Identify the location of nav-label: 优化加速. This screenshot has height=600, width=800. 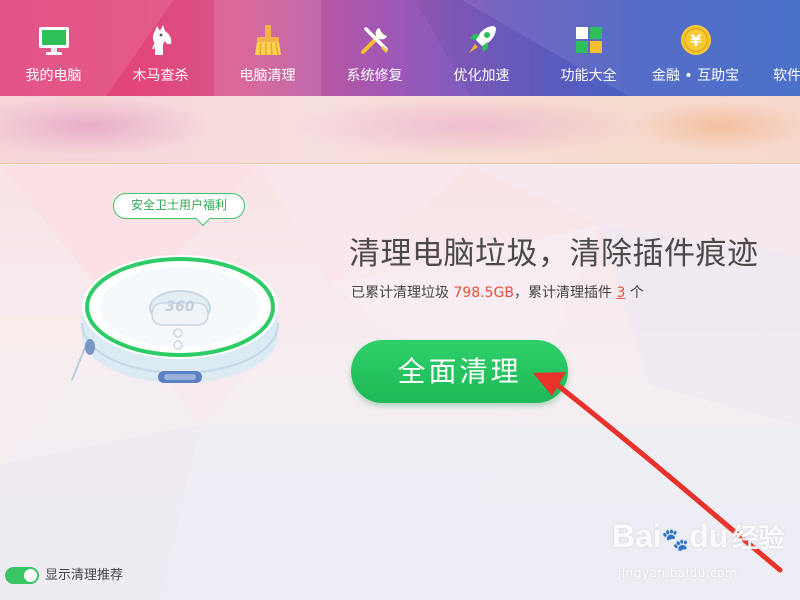
(481, 76).